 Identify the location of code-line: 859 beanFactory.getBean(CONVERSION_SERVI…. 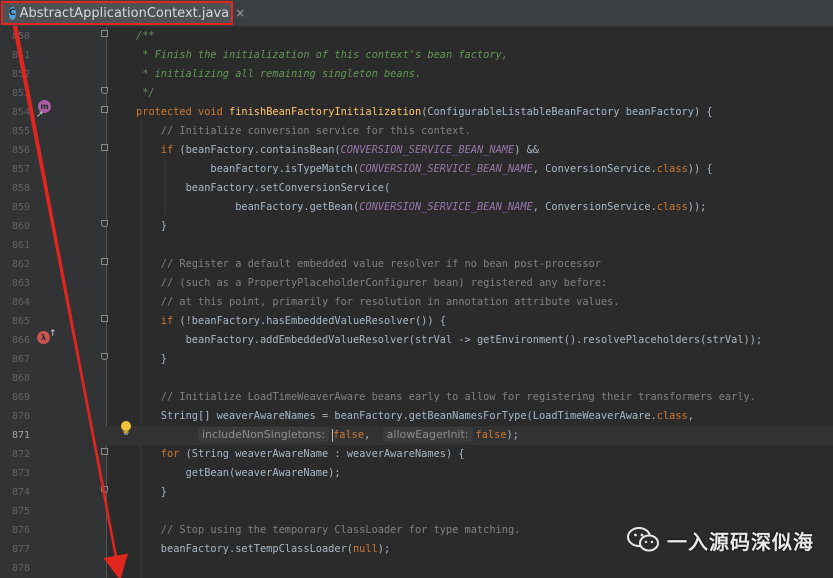
(416, 207).